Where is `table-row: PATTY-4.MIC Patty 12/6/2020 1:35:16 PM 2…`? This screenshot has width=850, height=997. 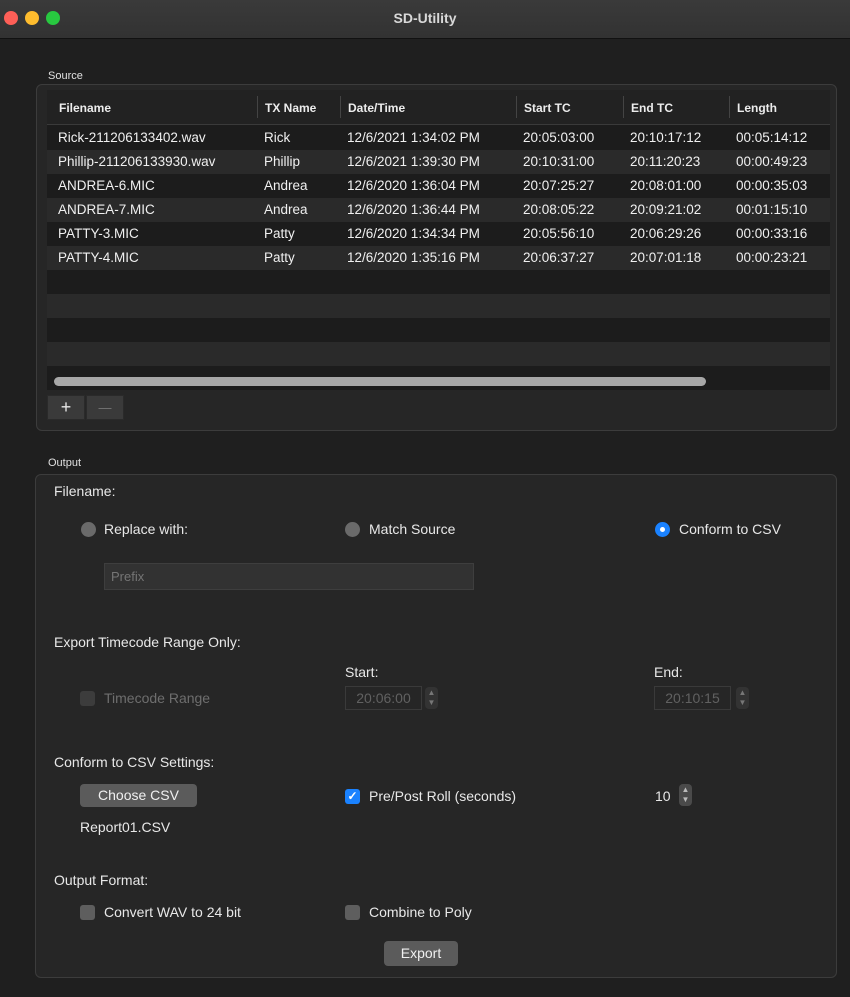 table-row: PATTY-4.MIC Patty 12/6/2020 1:35:16 PM 2… is located at coordinates (438, 258).